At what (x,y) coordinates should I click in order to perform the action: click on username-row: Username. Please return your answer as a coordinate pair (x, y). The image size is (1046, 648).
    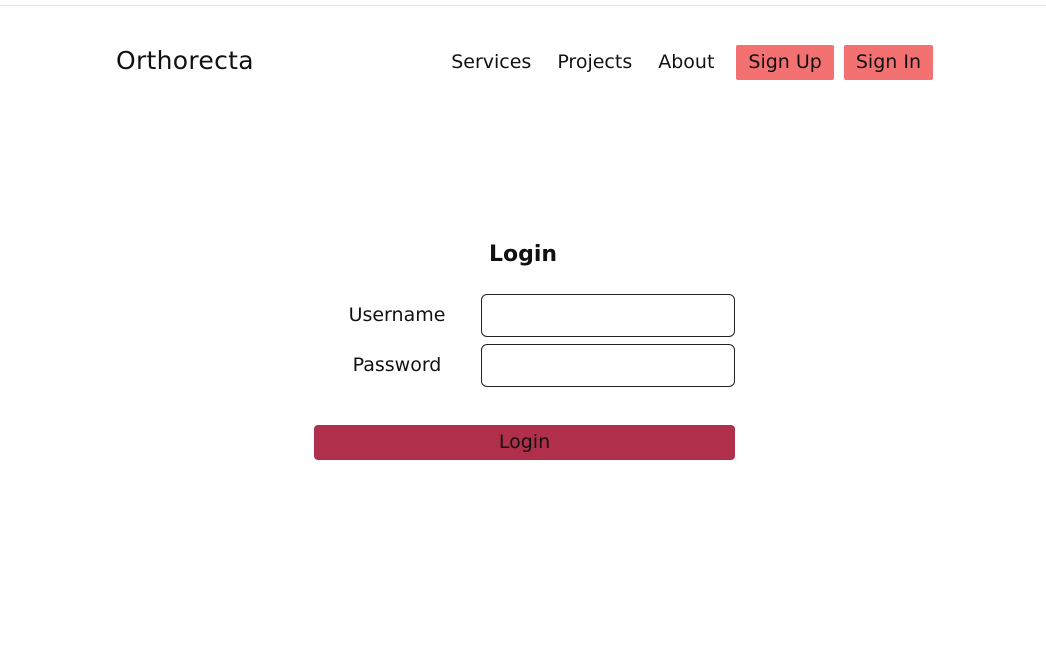
    Looking at the image, I should click on (524, 315).